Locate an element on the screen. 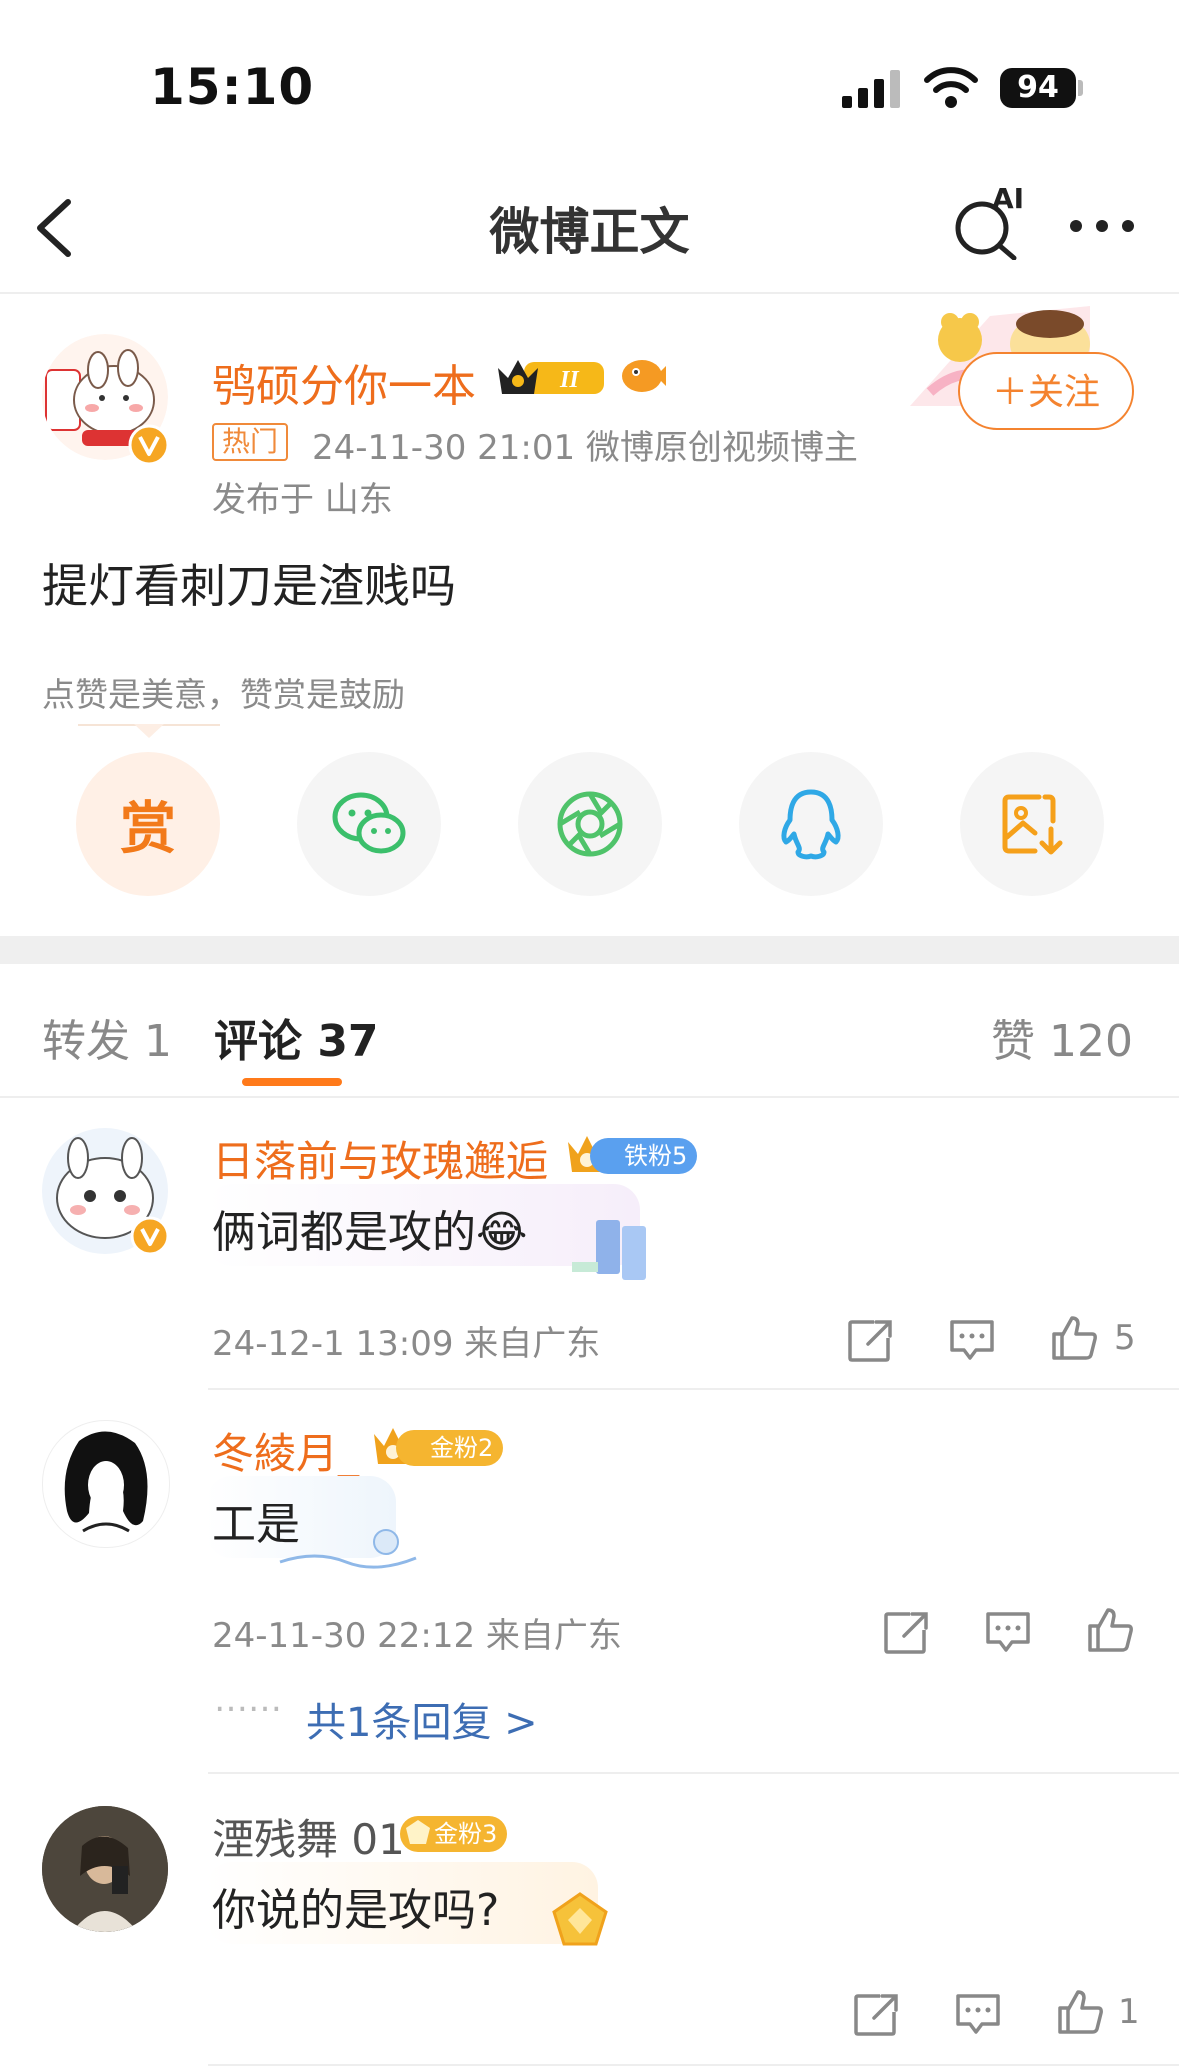 Image resolution: width=1179 pixels, height=2067 pixels. wechat-icon is located at coordinates (369, 823).